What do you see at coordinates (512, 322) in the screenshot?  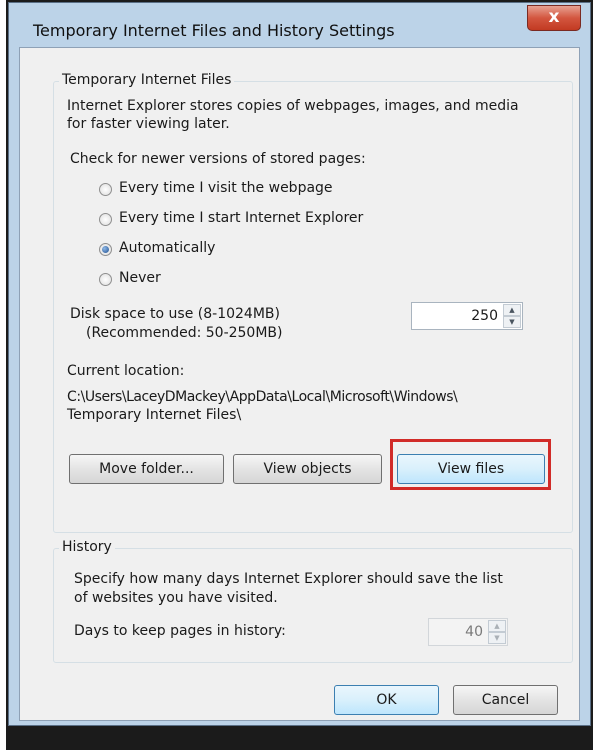 I see `spin-down-icon: ▼` at bounding box center [512, 322].